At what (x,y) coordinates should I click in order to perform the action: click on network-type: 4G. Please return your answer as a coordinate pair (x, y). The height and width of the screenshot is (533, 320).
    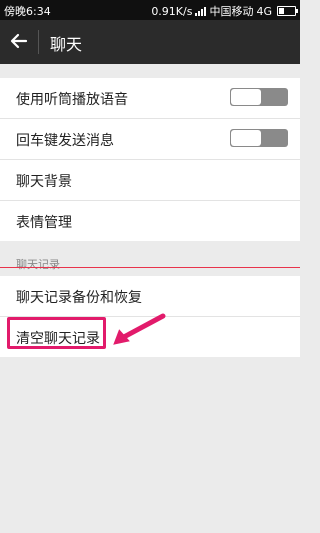
    Looking at the image, I should click on (264, 11).